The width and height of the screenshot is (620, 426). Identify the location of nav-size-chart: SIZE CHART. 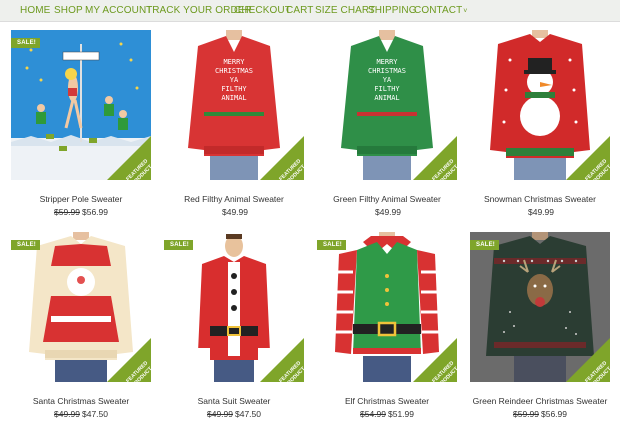
(345, 10).